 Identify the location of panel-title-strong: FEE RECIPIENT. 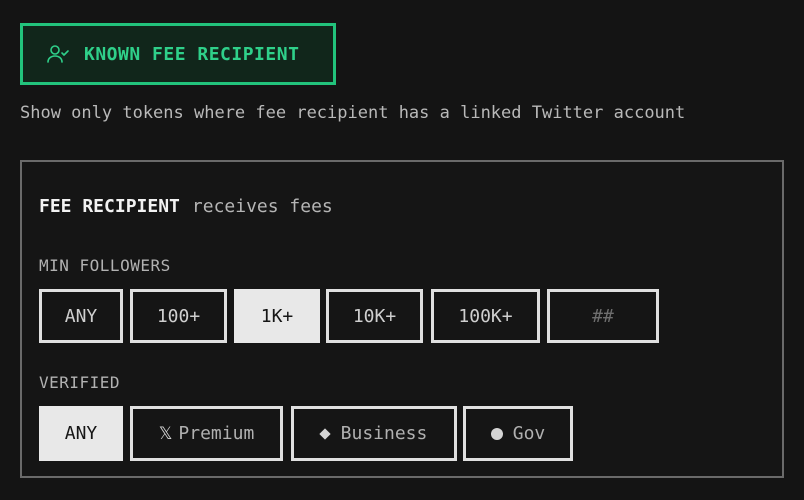
(109, 206).